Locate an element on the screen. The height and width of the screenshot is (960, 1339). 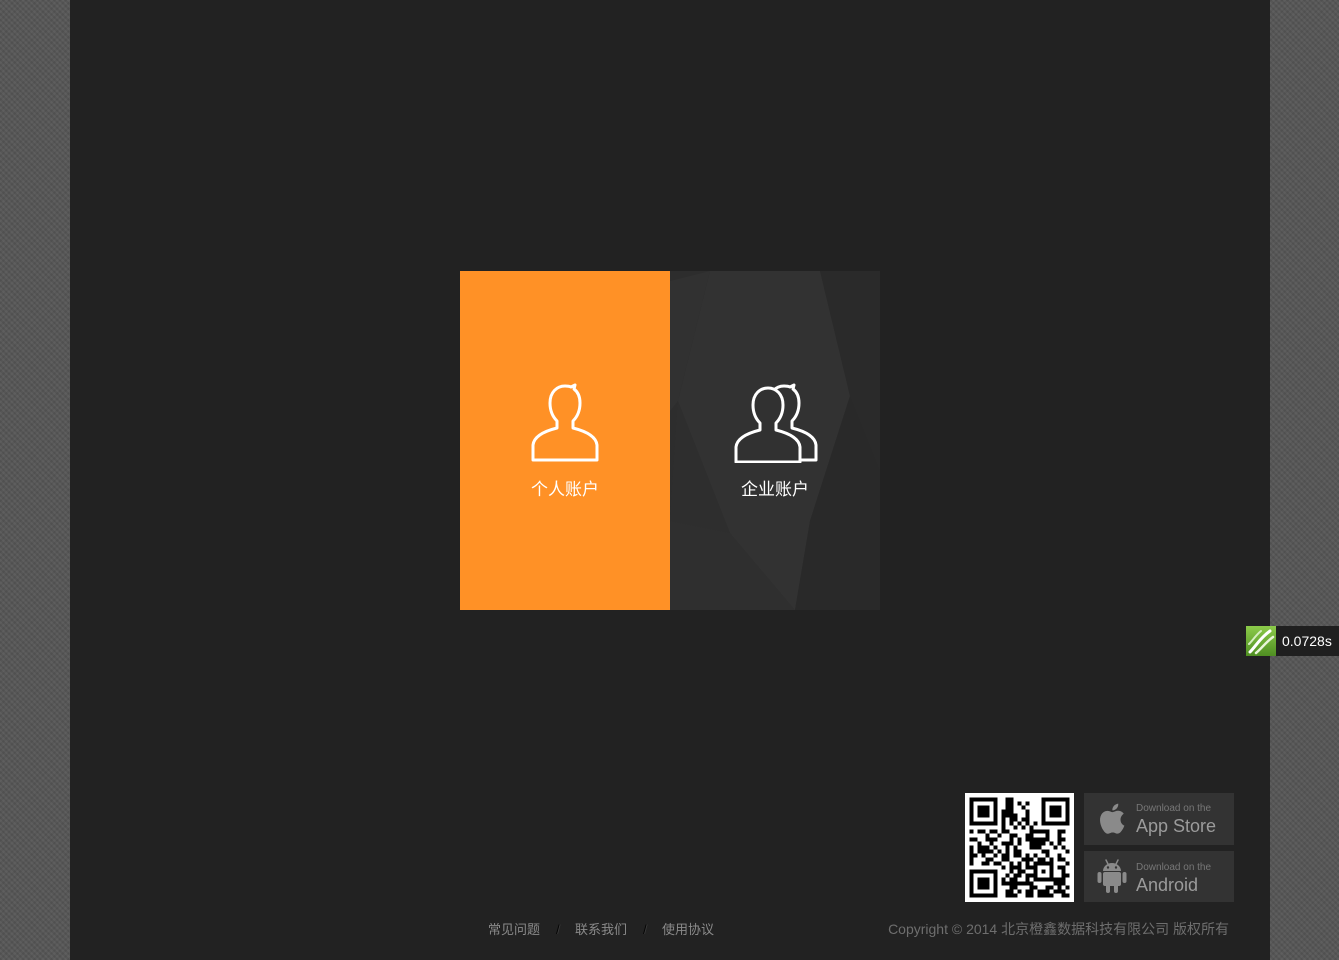
android-caption: Download on the is located at coordinates (1174, 867).